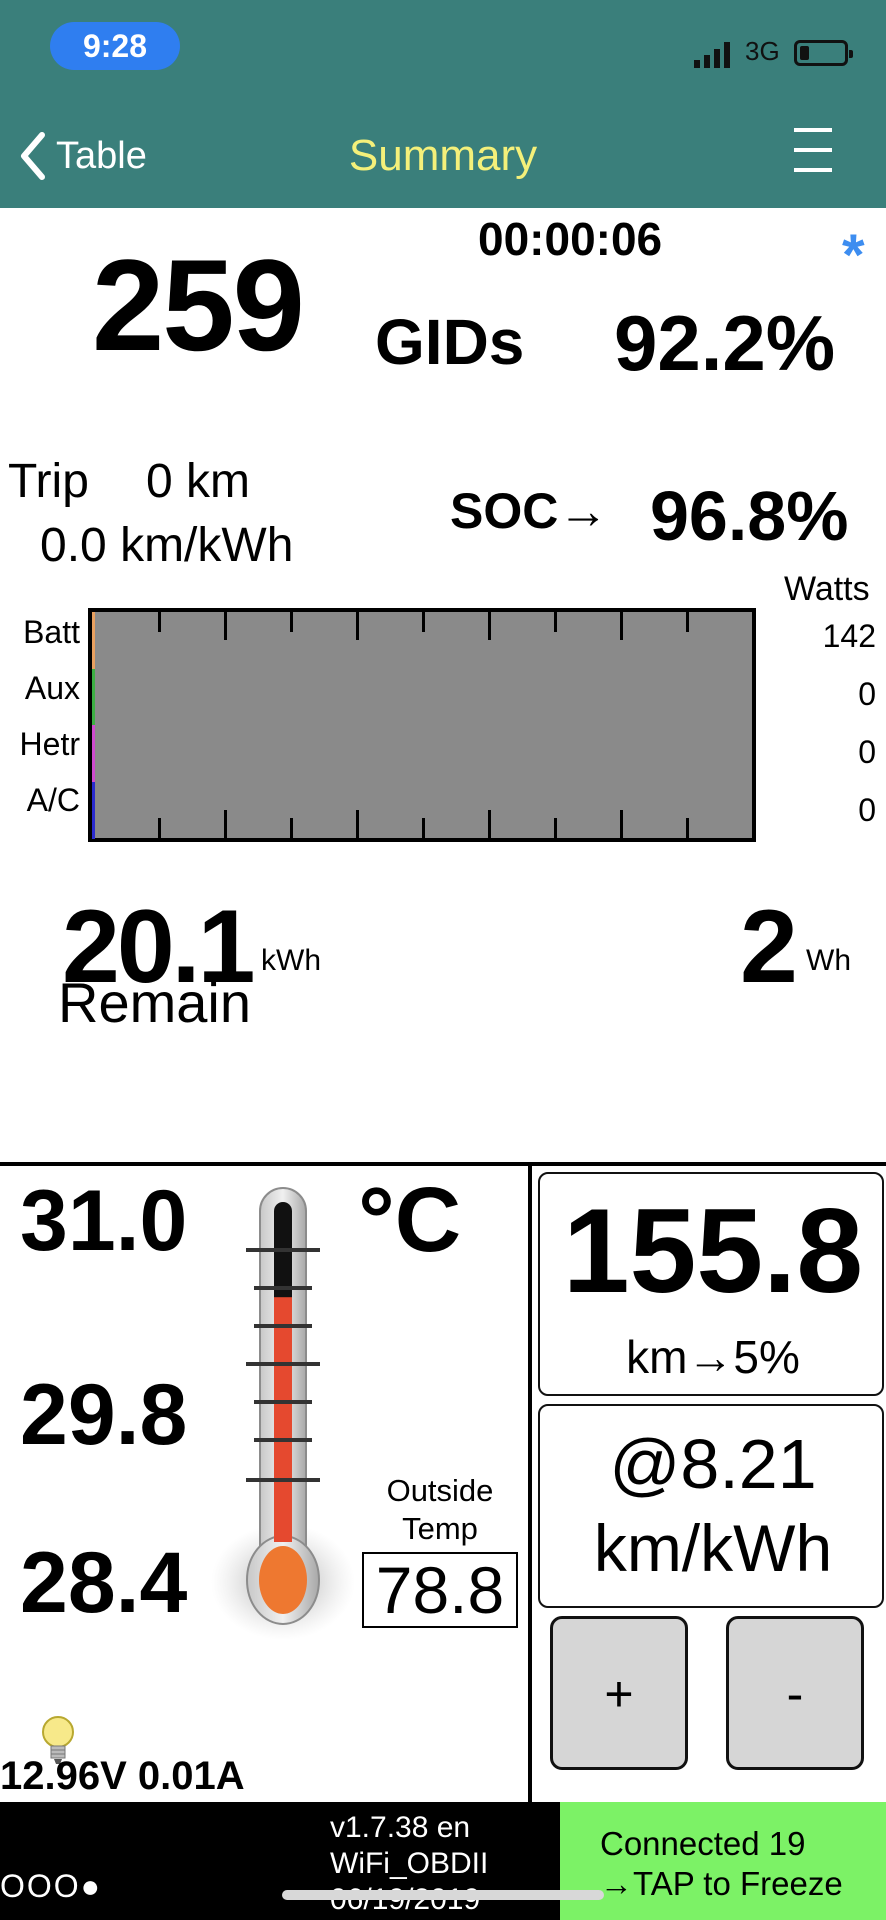  What do you see at coordinates (725, 343) in the screenshot?
I see `gids-percent: 92.2%` at bounding box center [725, 343].